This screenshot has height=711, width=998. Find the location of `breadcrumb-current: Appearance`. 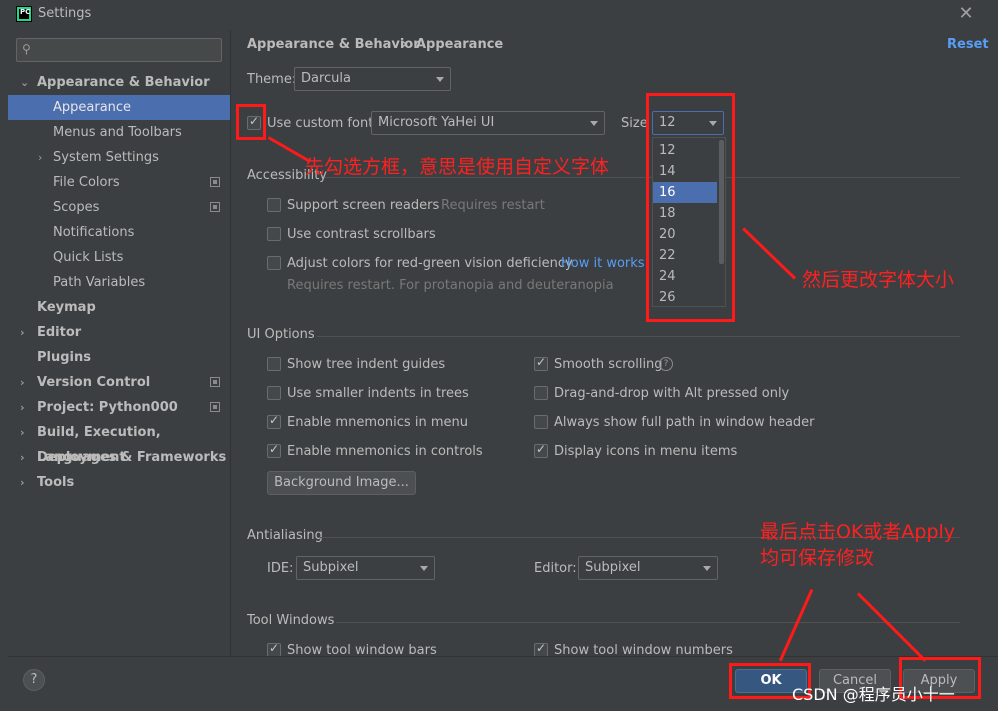

breadcrumb-current: Appearance is located at coordinates (460, 44).